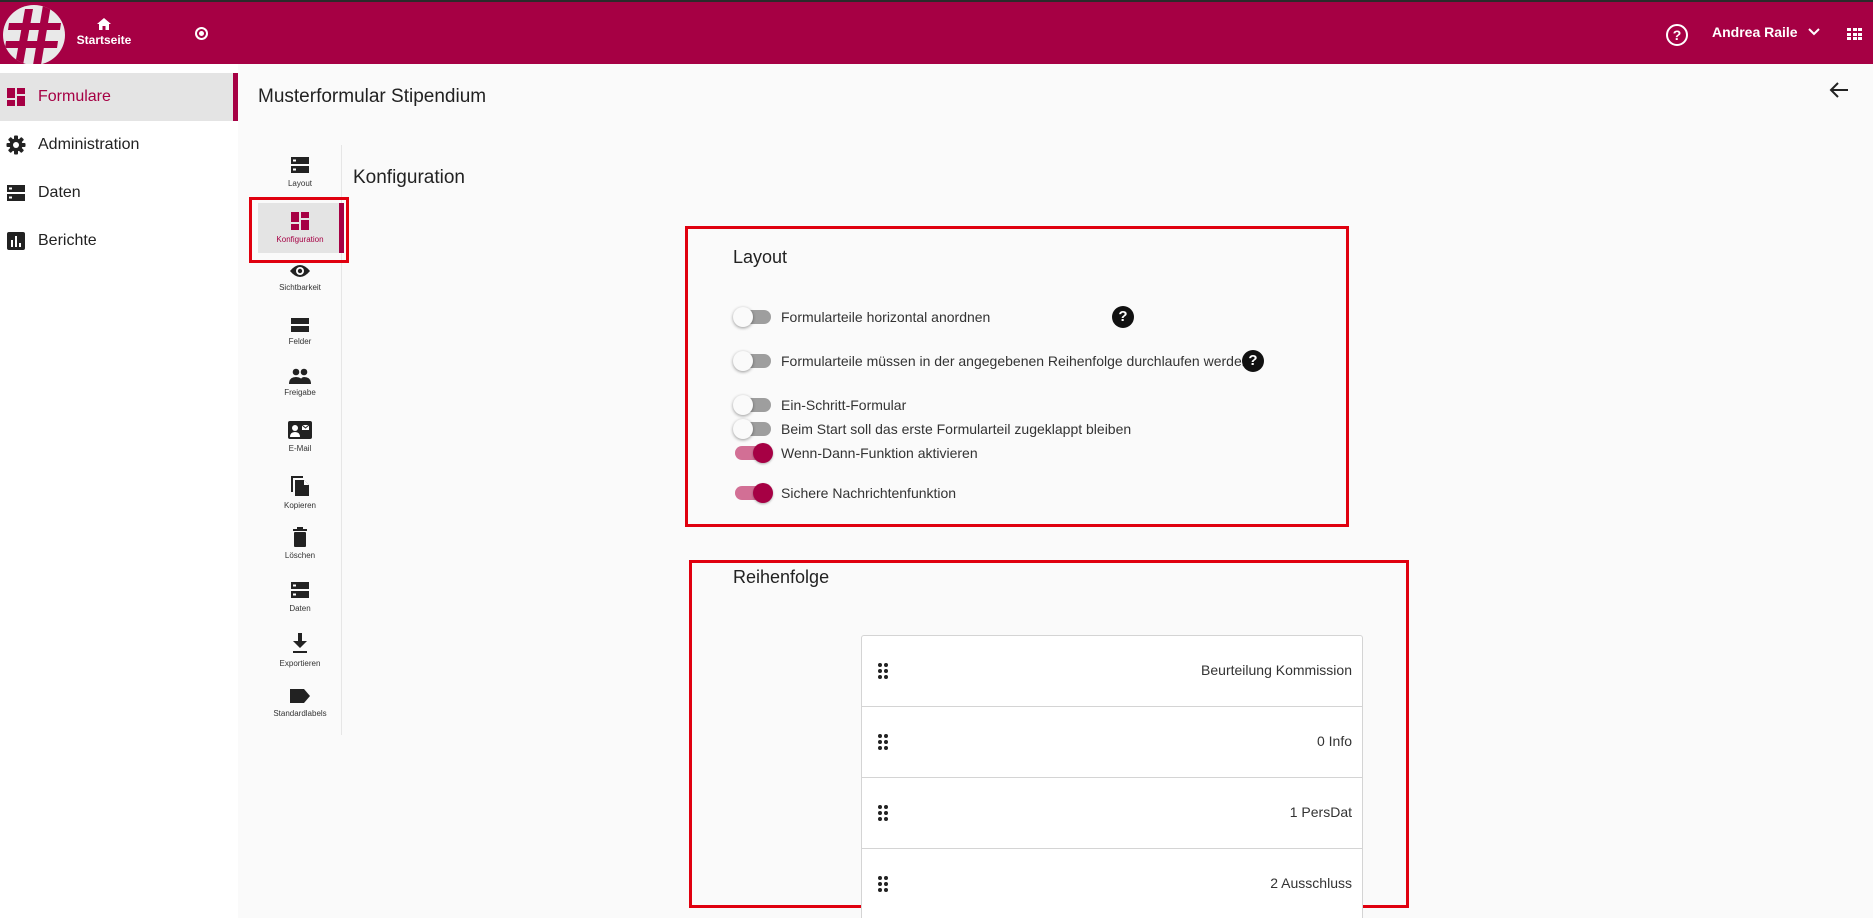  Describe the element at coordinates (300, 325) in the screenshot. I see `view-agenda-icon` at that location.